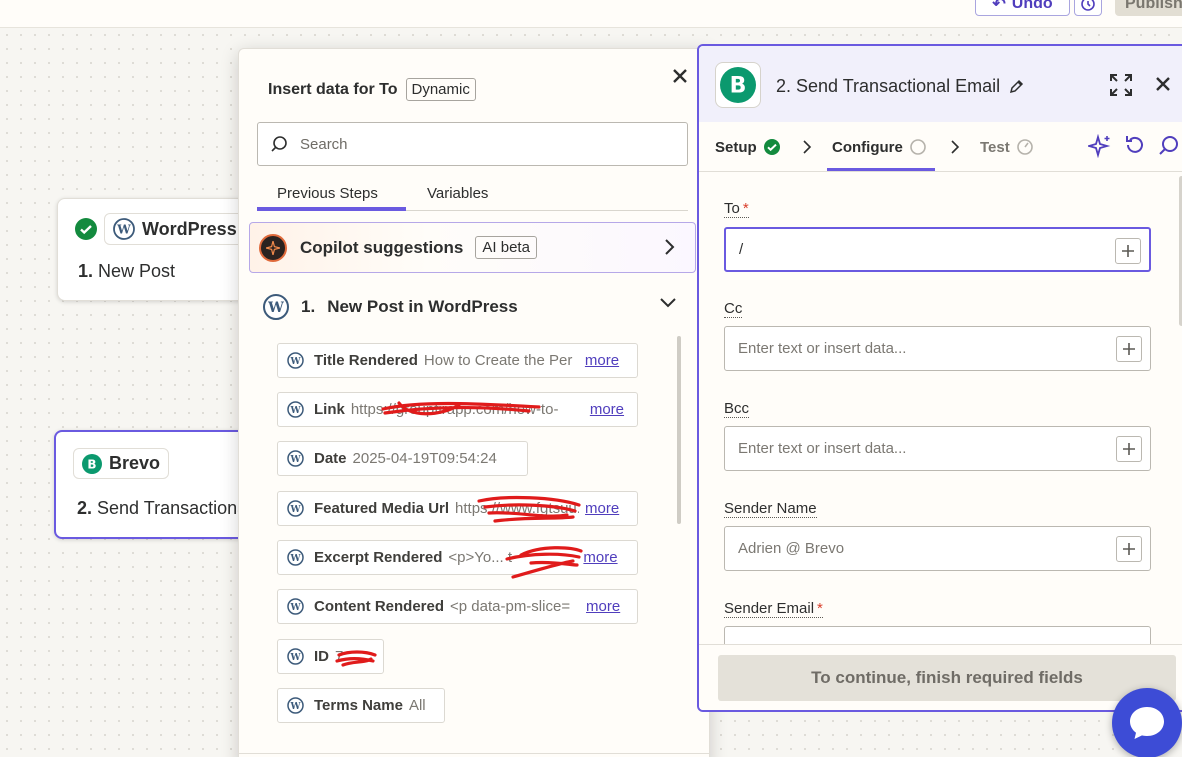  What do you see at coordinates (937, 249) in the screenshot?
I see `to-field: /` at bounding box center [937, 249].